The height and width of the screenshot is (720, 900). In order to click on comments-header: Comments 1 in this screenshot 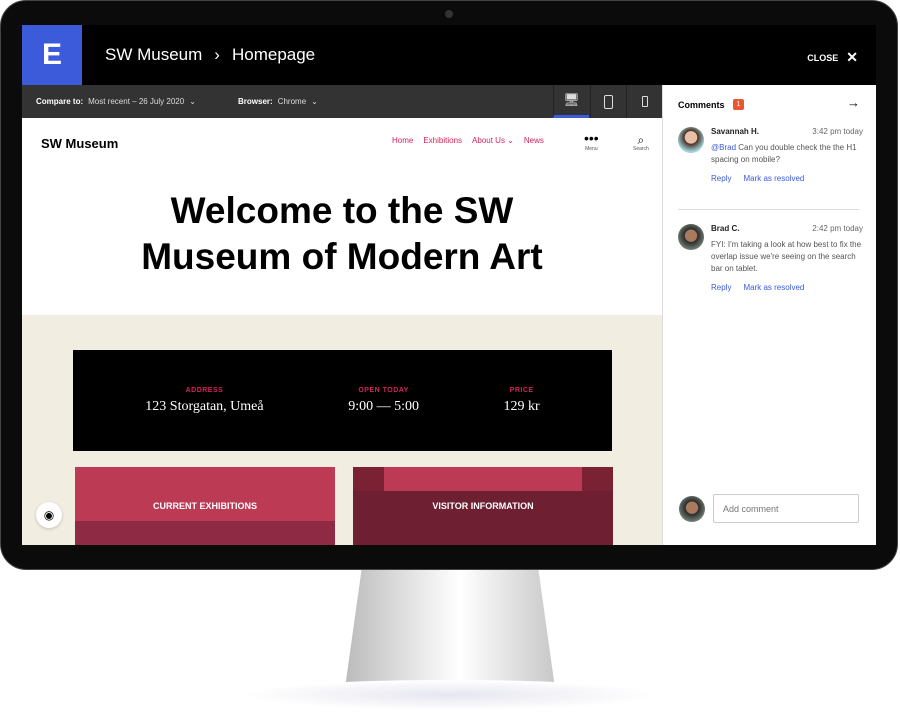, I will do `click(711, 104)`.